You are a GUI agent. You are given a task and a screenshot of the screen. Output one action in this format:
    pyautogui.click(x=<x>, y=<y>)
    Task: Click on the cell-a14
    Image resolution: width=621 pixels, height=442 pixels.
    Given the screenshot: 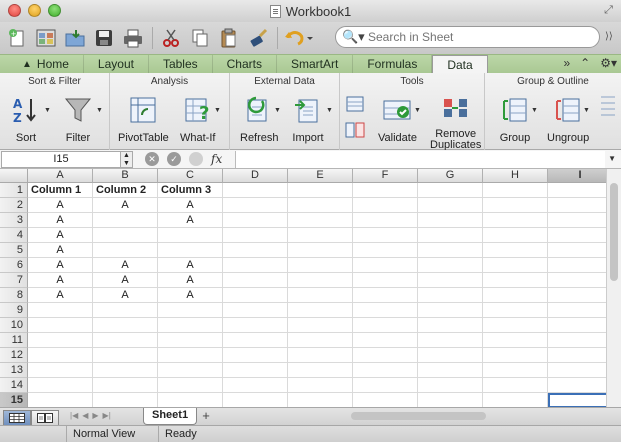 What is the action you would take?
    pyautogui.click(x=60, y=385)
    